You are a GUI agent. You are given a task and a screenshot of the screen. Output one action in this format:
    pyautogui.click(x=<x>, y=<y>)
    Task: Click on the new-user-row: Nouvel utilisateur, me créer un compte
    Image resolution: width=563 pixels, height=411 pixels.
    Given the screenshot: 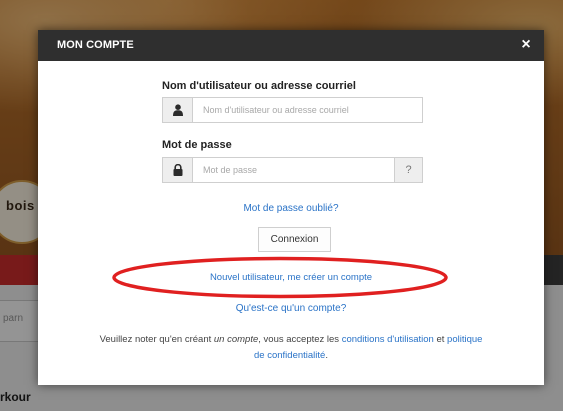 What is the action you would take?
    pyautogui.click(x=291, y=277)
    